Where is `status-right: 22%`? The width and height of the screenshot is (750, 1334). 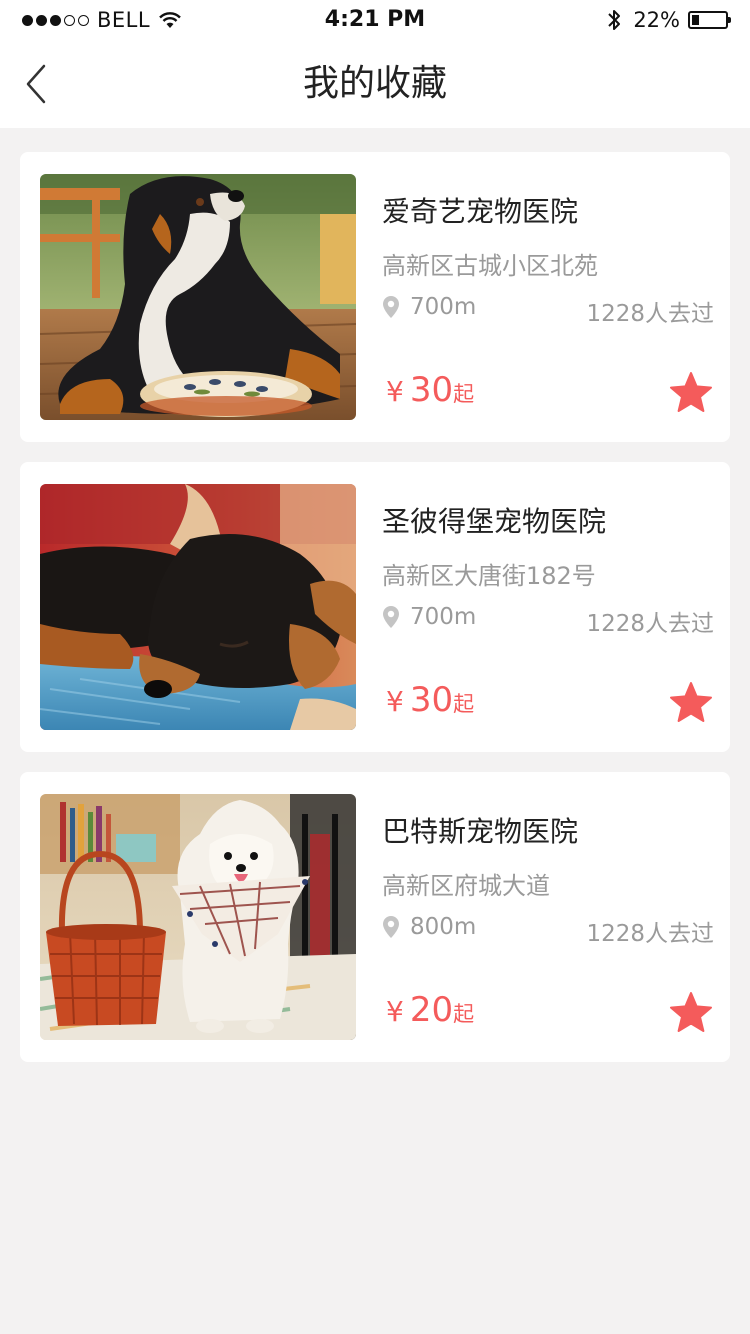 status-right: 22% is located at coordinates (669, 20).